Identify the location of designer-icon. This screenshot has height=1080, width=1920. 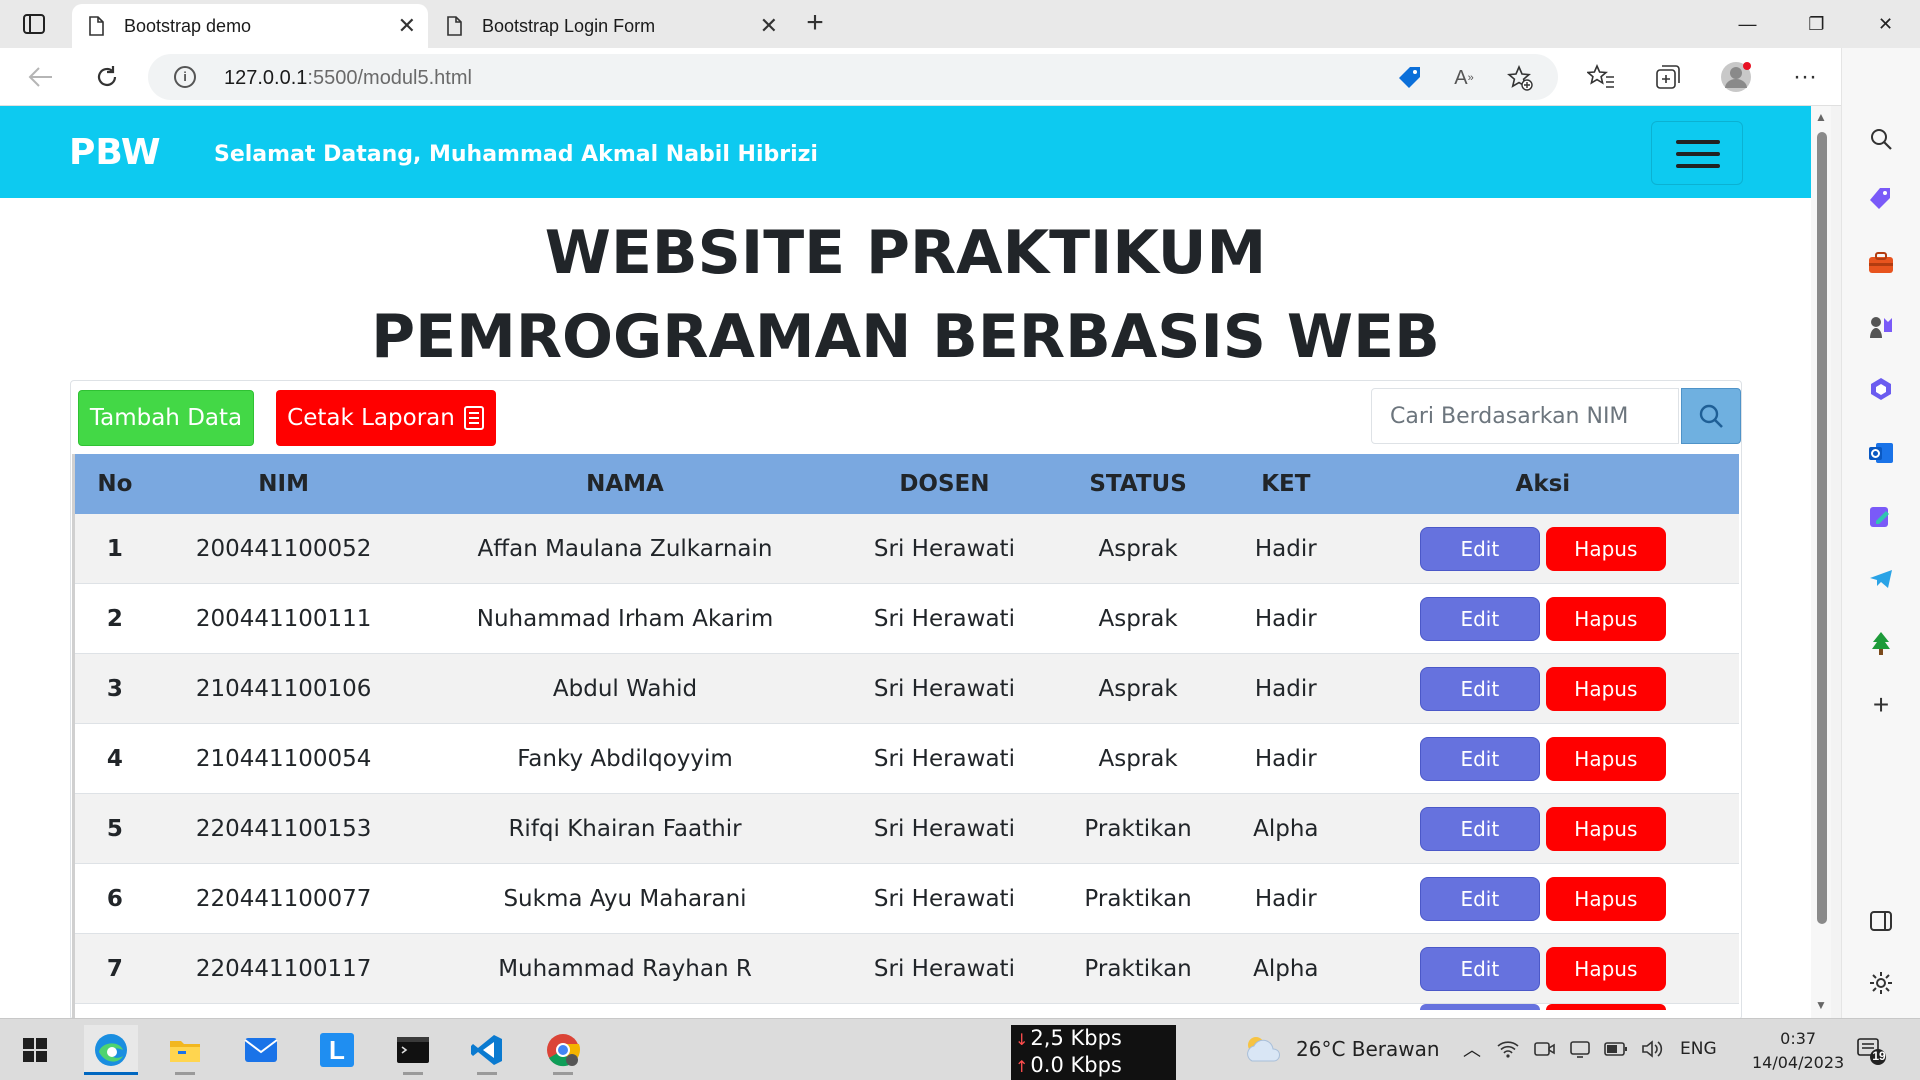
(1881, 517).